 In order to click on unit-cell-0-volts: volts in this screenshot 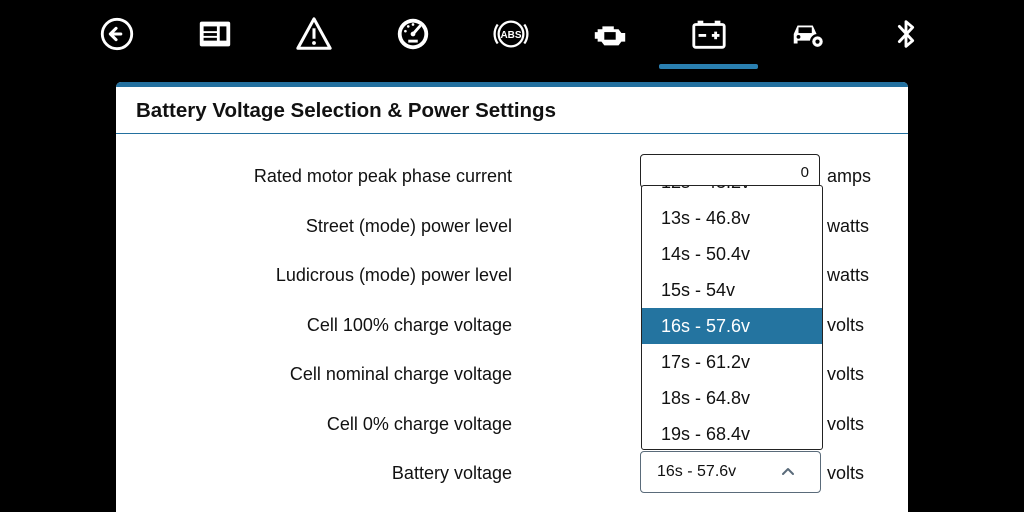, I will do `click(846, 424)`.